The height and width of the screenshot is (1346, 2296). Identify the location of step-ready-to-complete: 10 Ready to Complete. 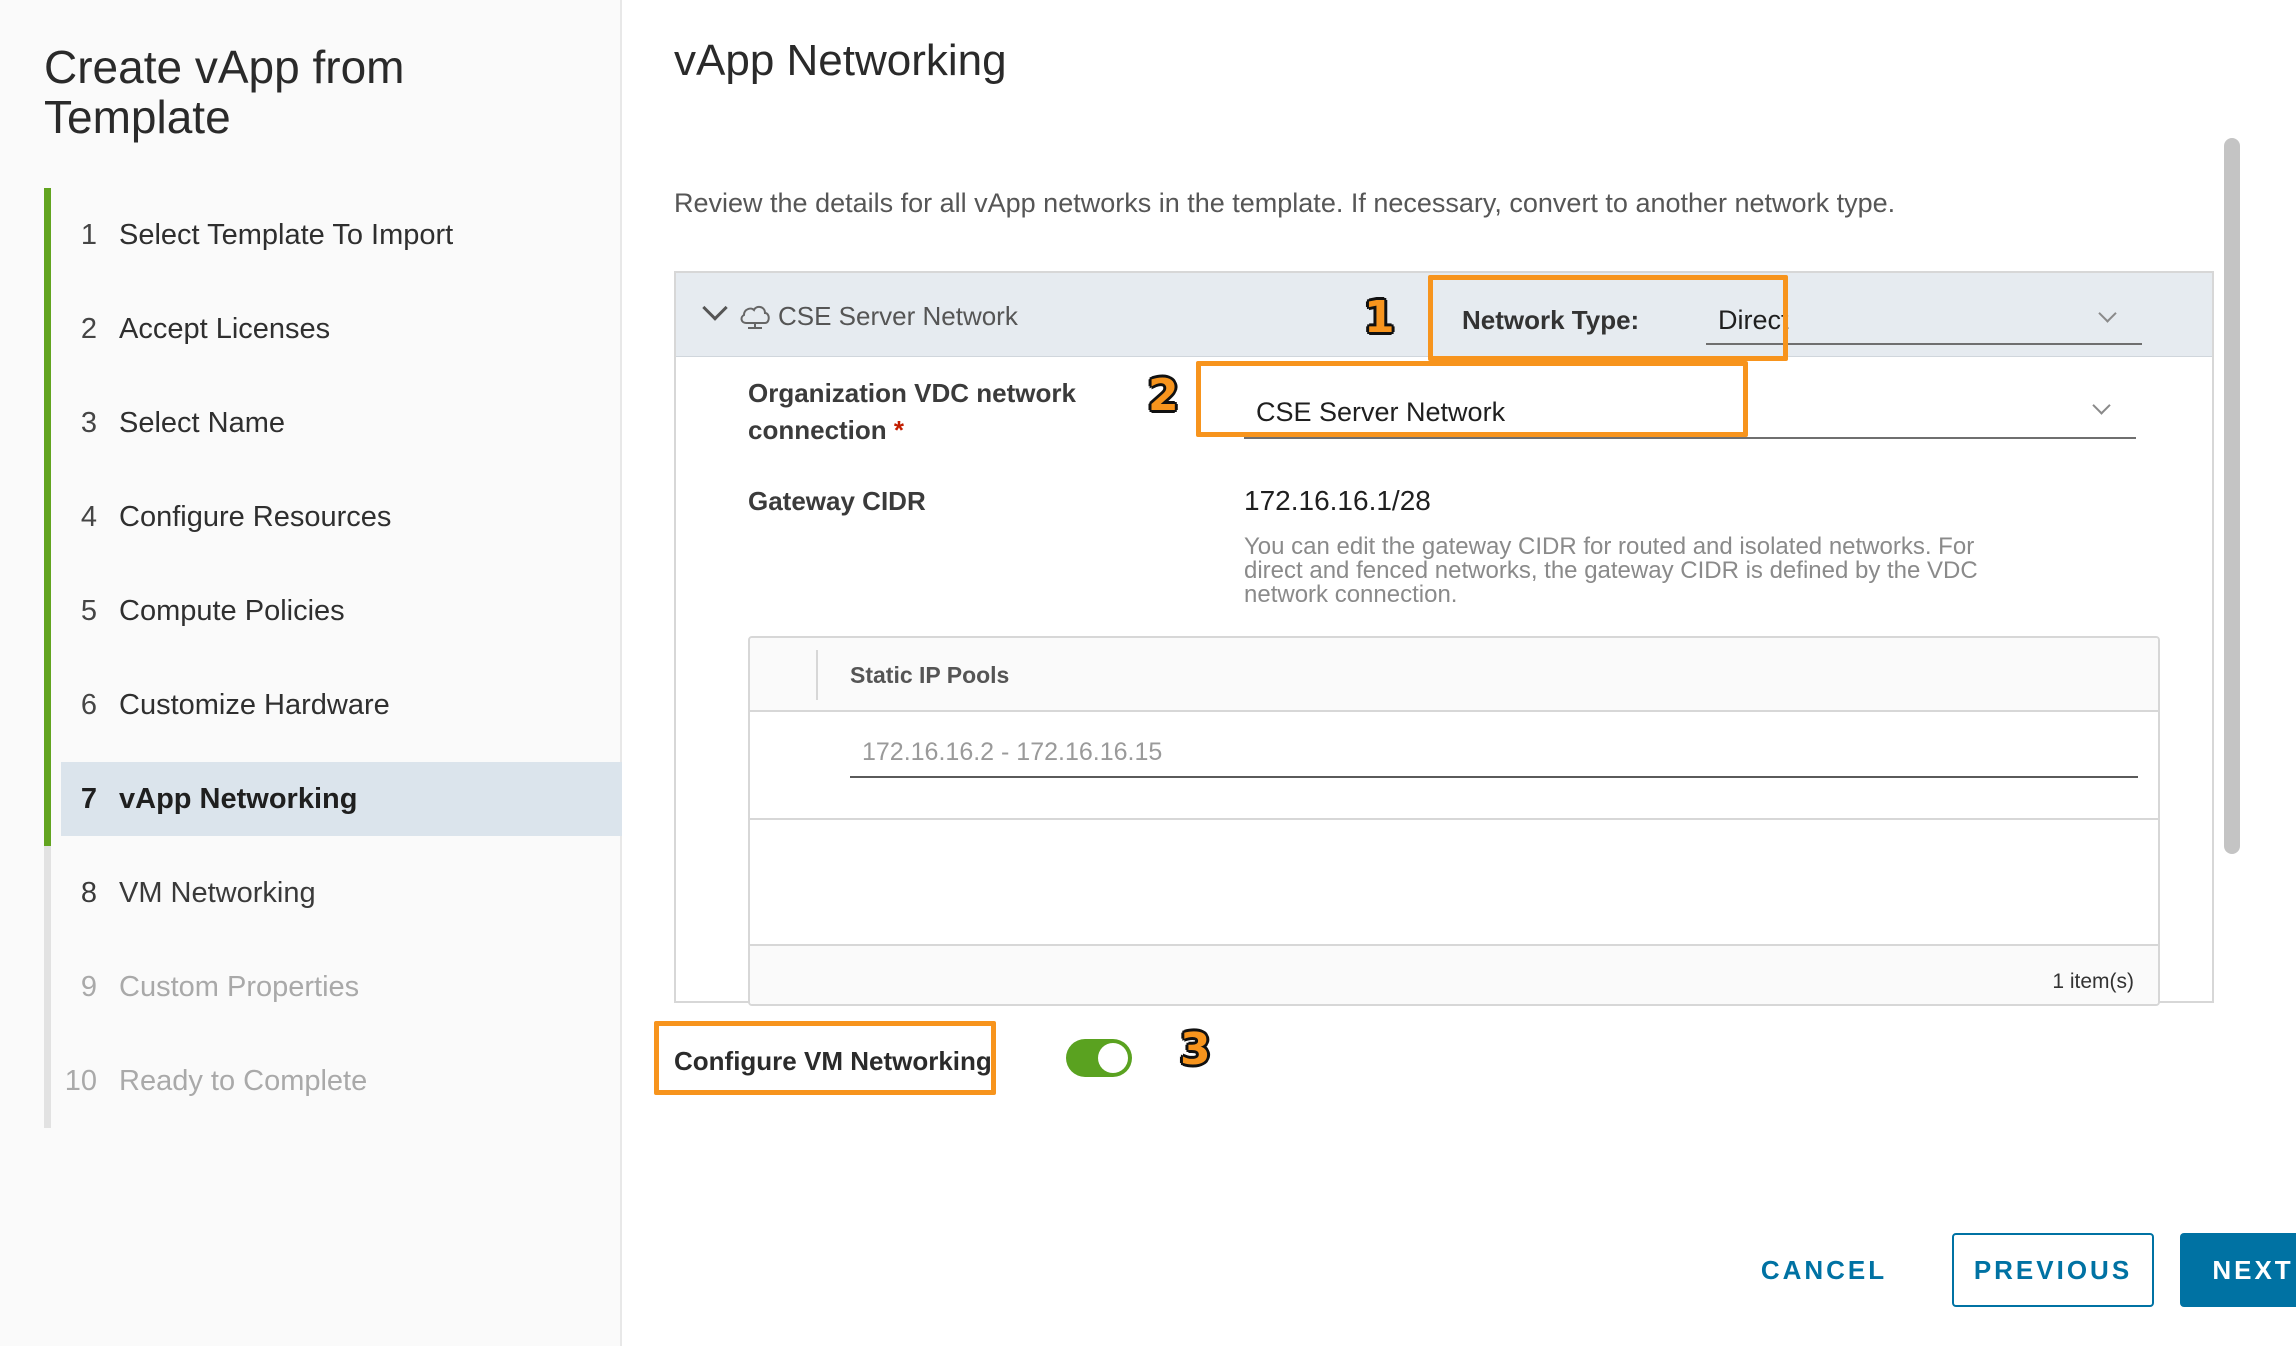
(333, 1081).